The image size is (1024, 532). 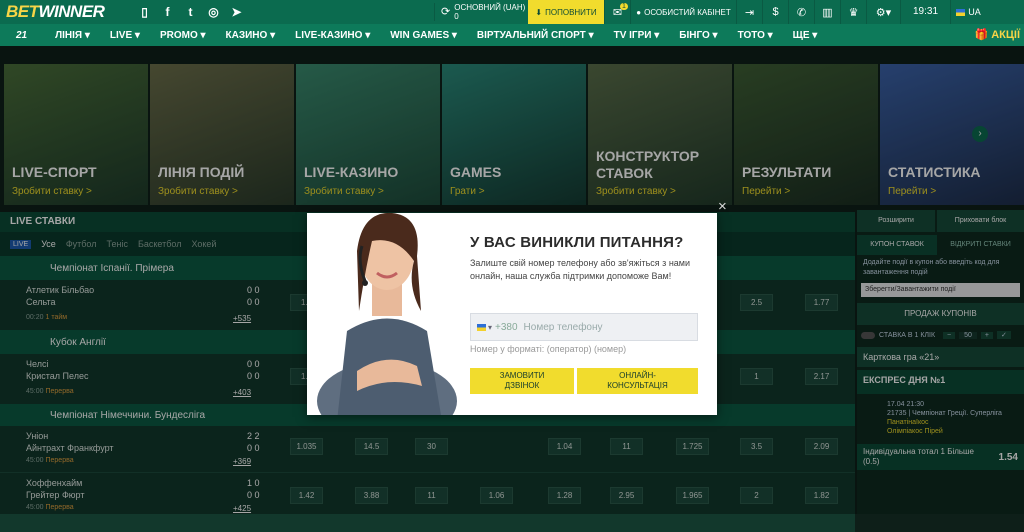 I want to click on nav-item-promo: PROMO ▾, so click(x=183, y=35).